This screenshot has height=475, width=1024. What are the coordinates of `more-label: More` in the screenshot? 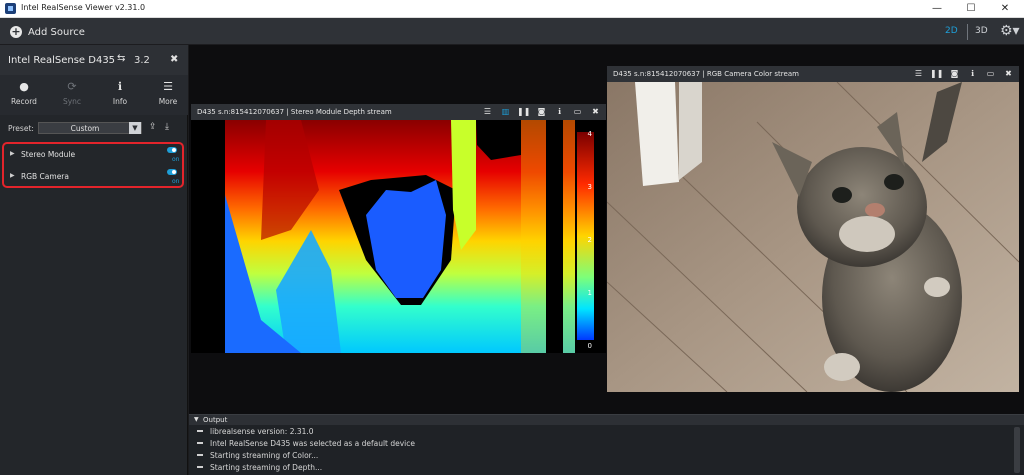 It's located at (168, 101).